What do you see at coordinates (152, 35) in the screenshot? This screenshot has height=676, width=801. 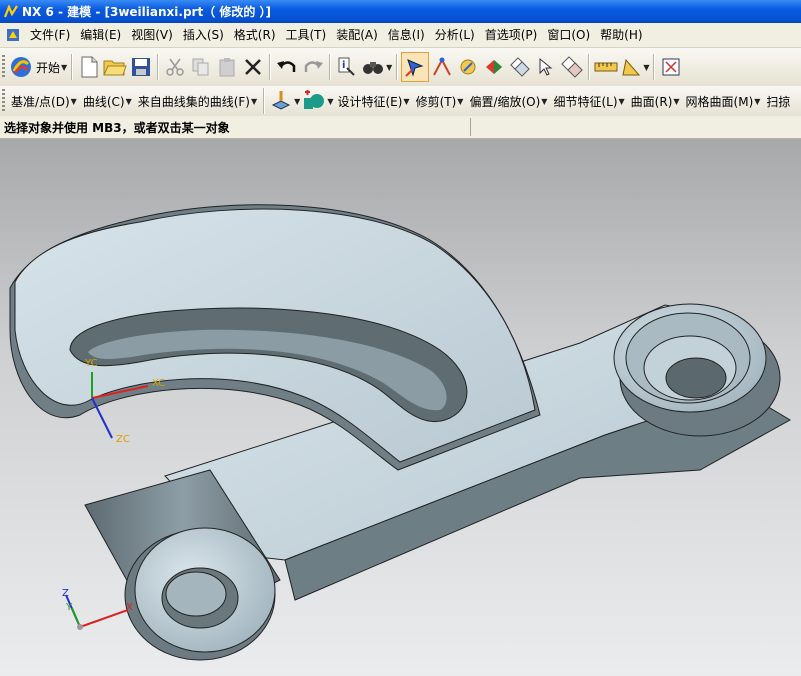 I see `menu-view: 视图(V)` at bounding box center [152, 35].